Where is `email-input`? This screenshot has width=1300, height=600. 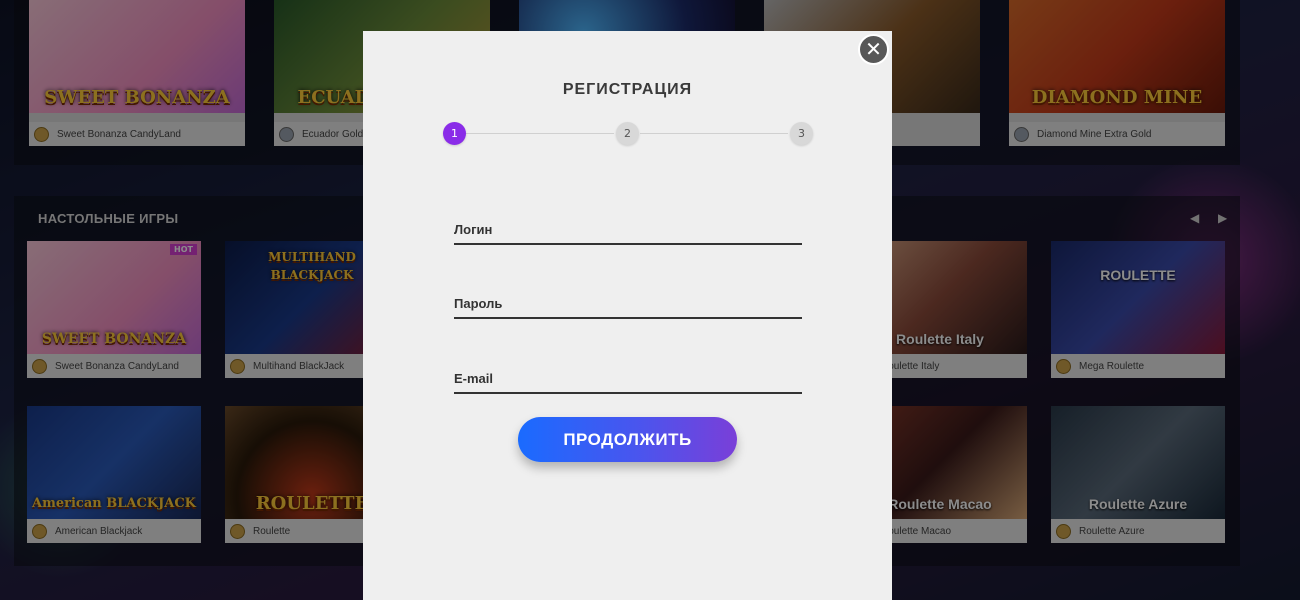 email-input is located at coordinates (628, 378).